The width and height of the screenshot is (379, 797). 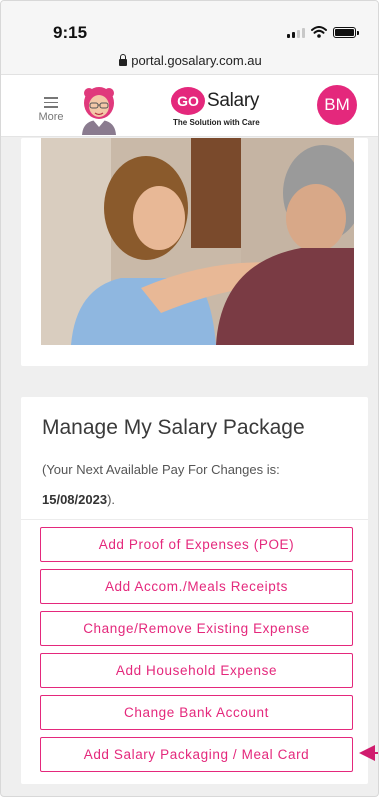 What do you see at coordinates (196, 60) in the screenshot?
I see `url-text: portal.gosalary.com.au` at bounding box center [196, 60].